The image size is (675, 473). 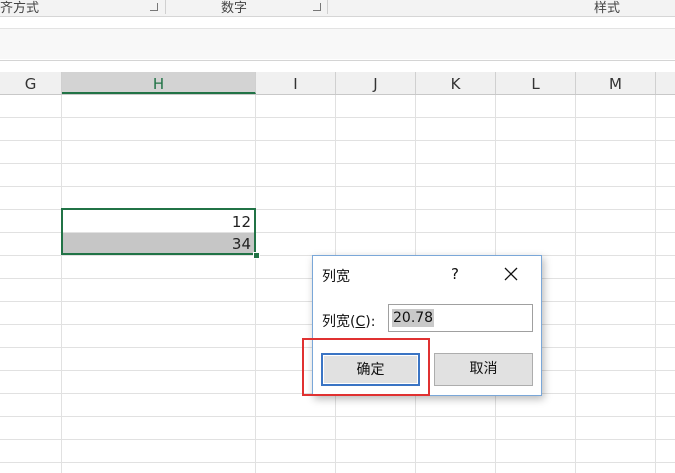 What do you see at coordinates (256, 255) in the screenshot?
I see `fill-handle` at bounding box center [256, 255].